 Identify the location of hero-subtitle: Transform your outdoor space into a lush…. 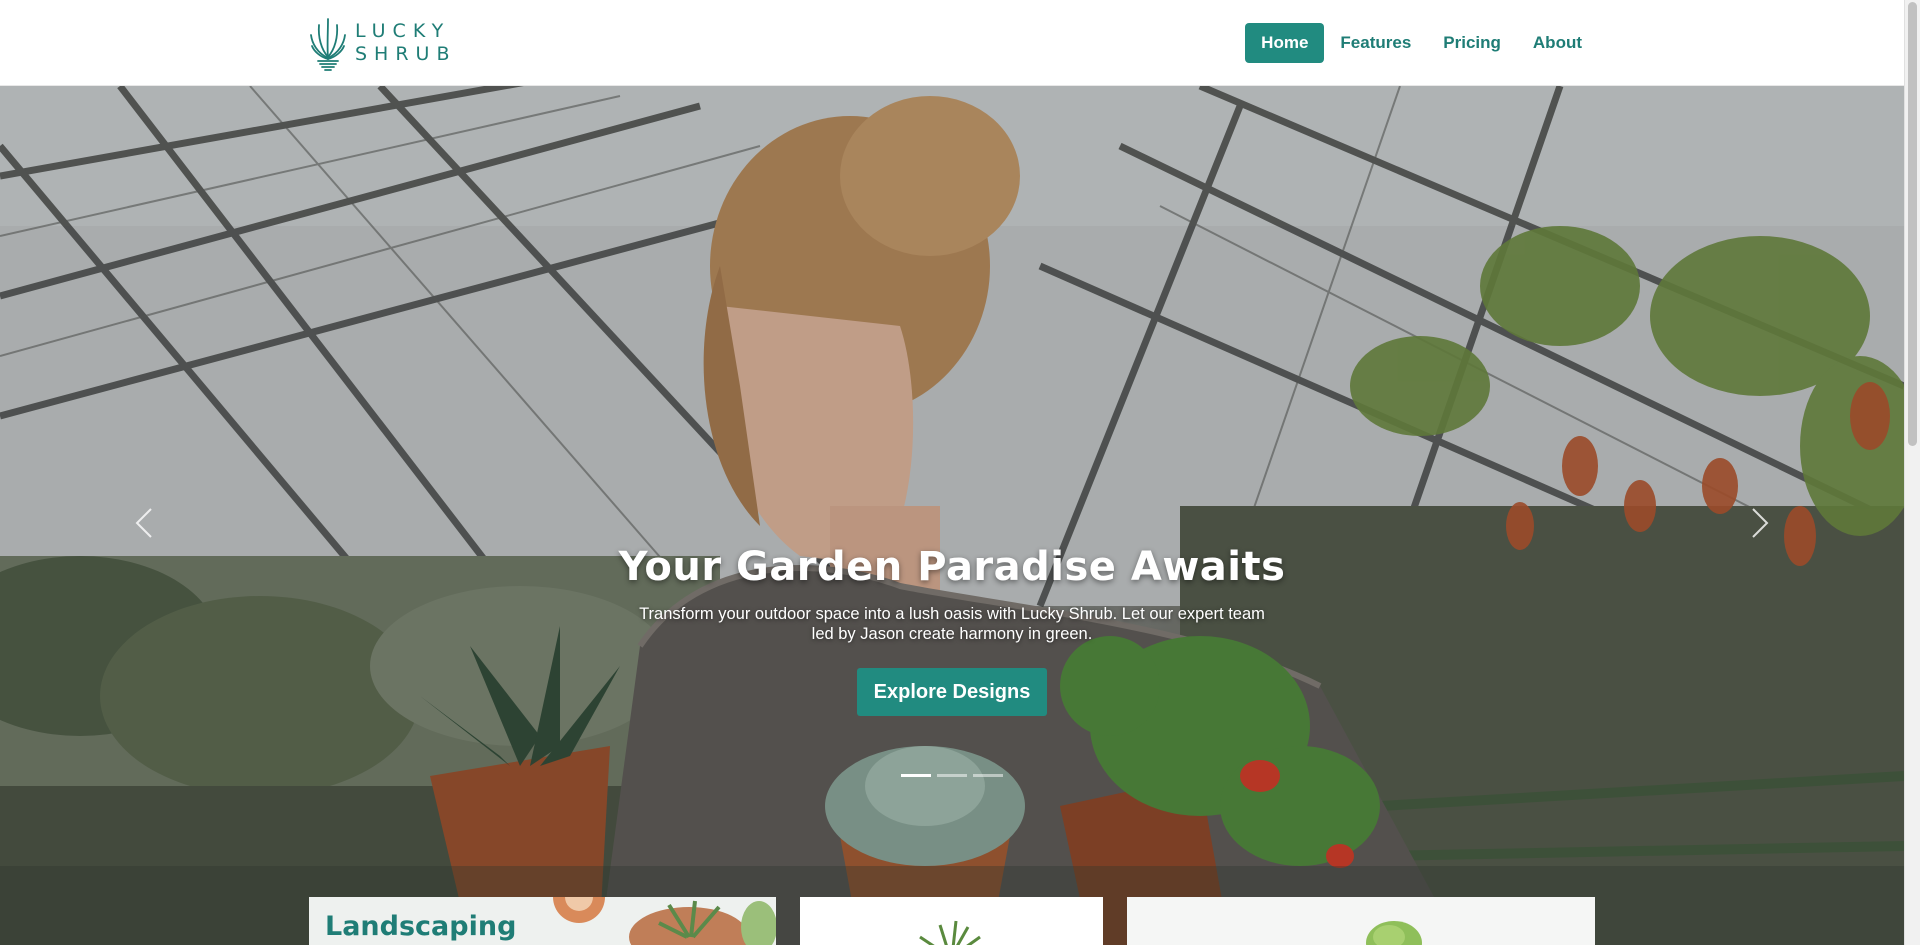
(952, 624).